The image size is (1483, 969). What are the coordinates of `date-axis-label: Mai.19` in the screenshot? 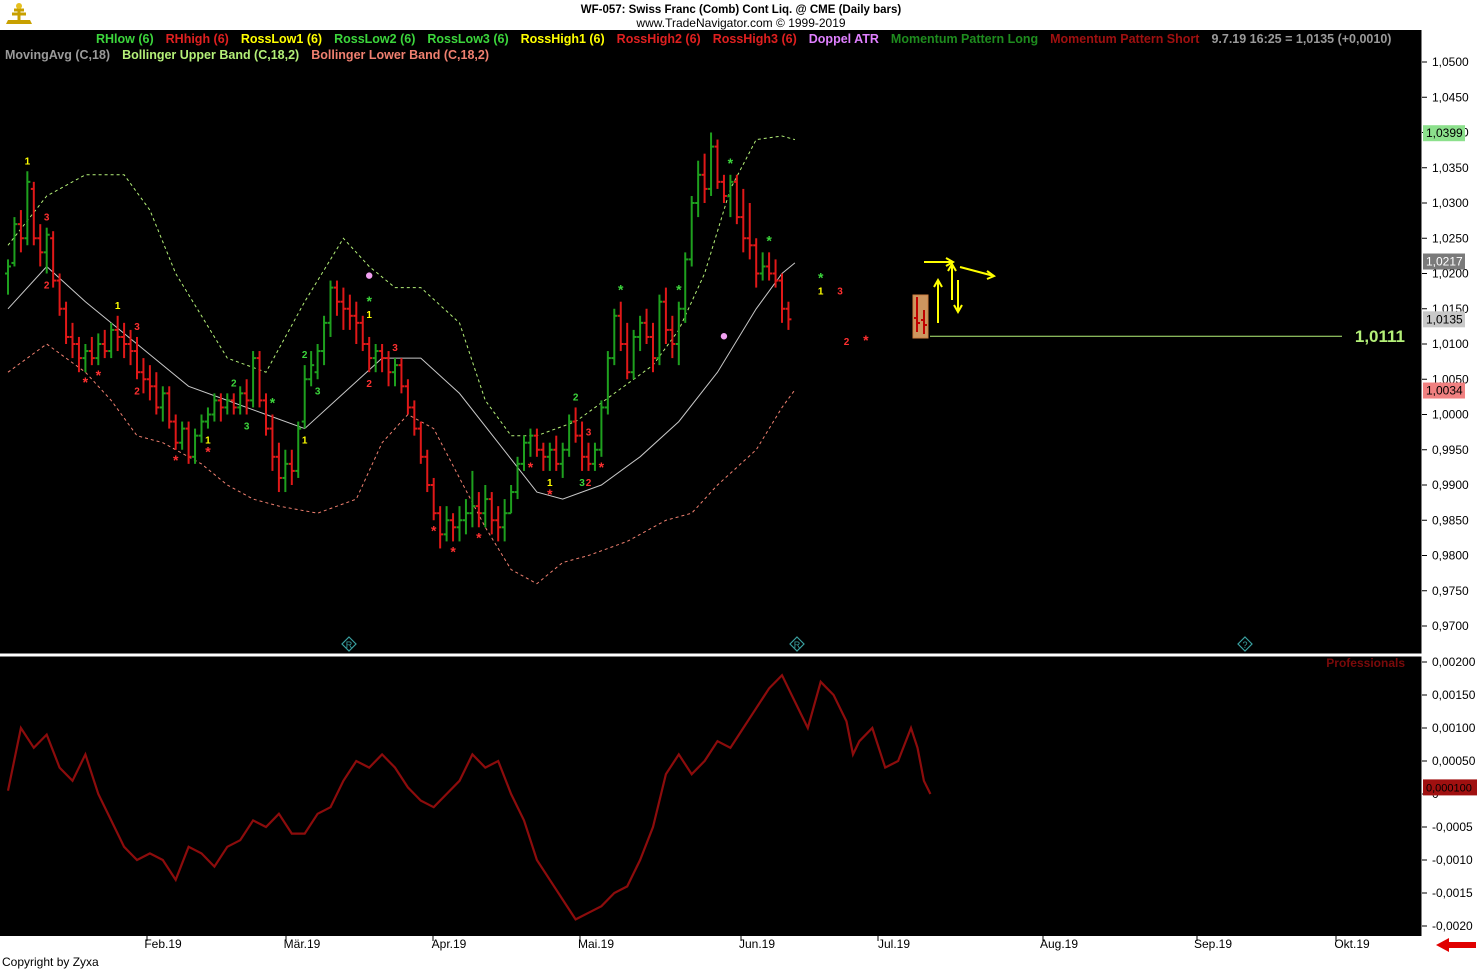 It's located at (596, 944).